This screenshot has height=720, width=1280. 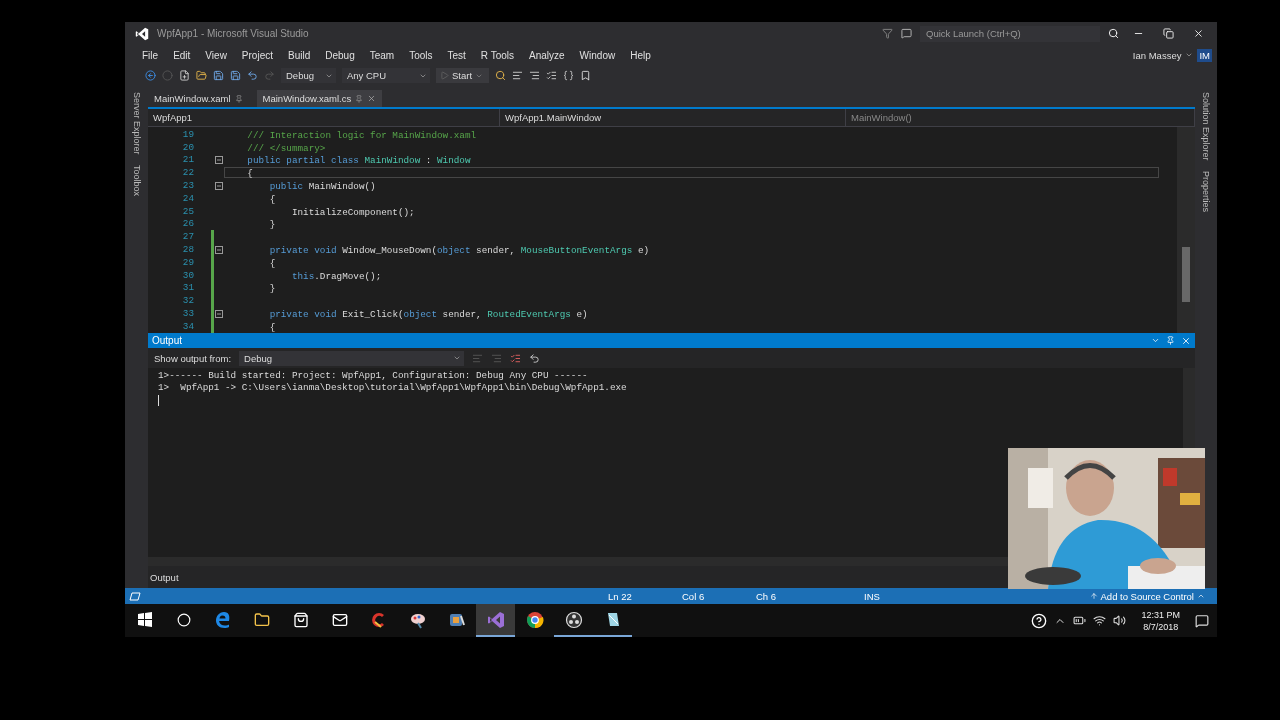 I want to click on word-wrap-icon, so click(x=535, y=358).